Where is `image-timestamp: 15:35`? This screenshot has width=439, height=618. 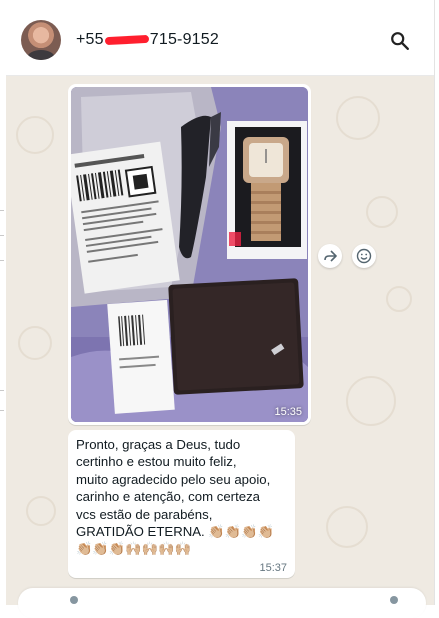
image-timestamp: 15:35 is located at coordinates (288, 412).